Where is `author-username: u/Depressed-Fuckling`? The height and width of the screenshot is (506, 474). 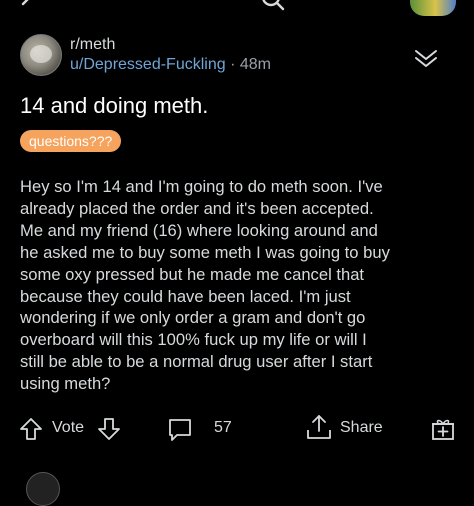
author-username: u/Depressed-Fuckling is located at coordinates (148, 64).